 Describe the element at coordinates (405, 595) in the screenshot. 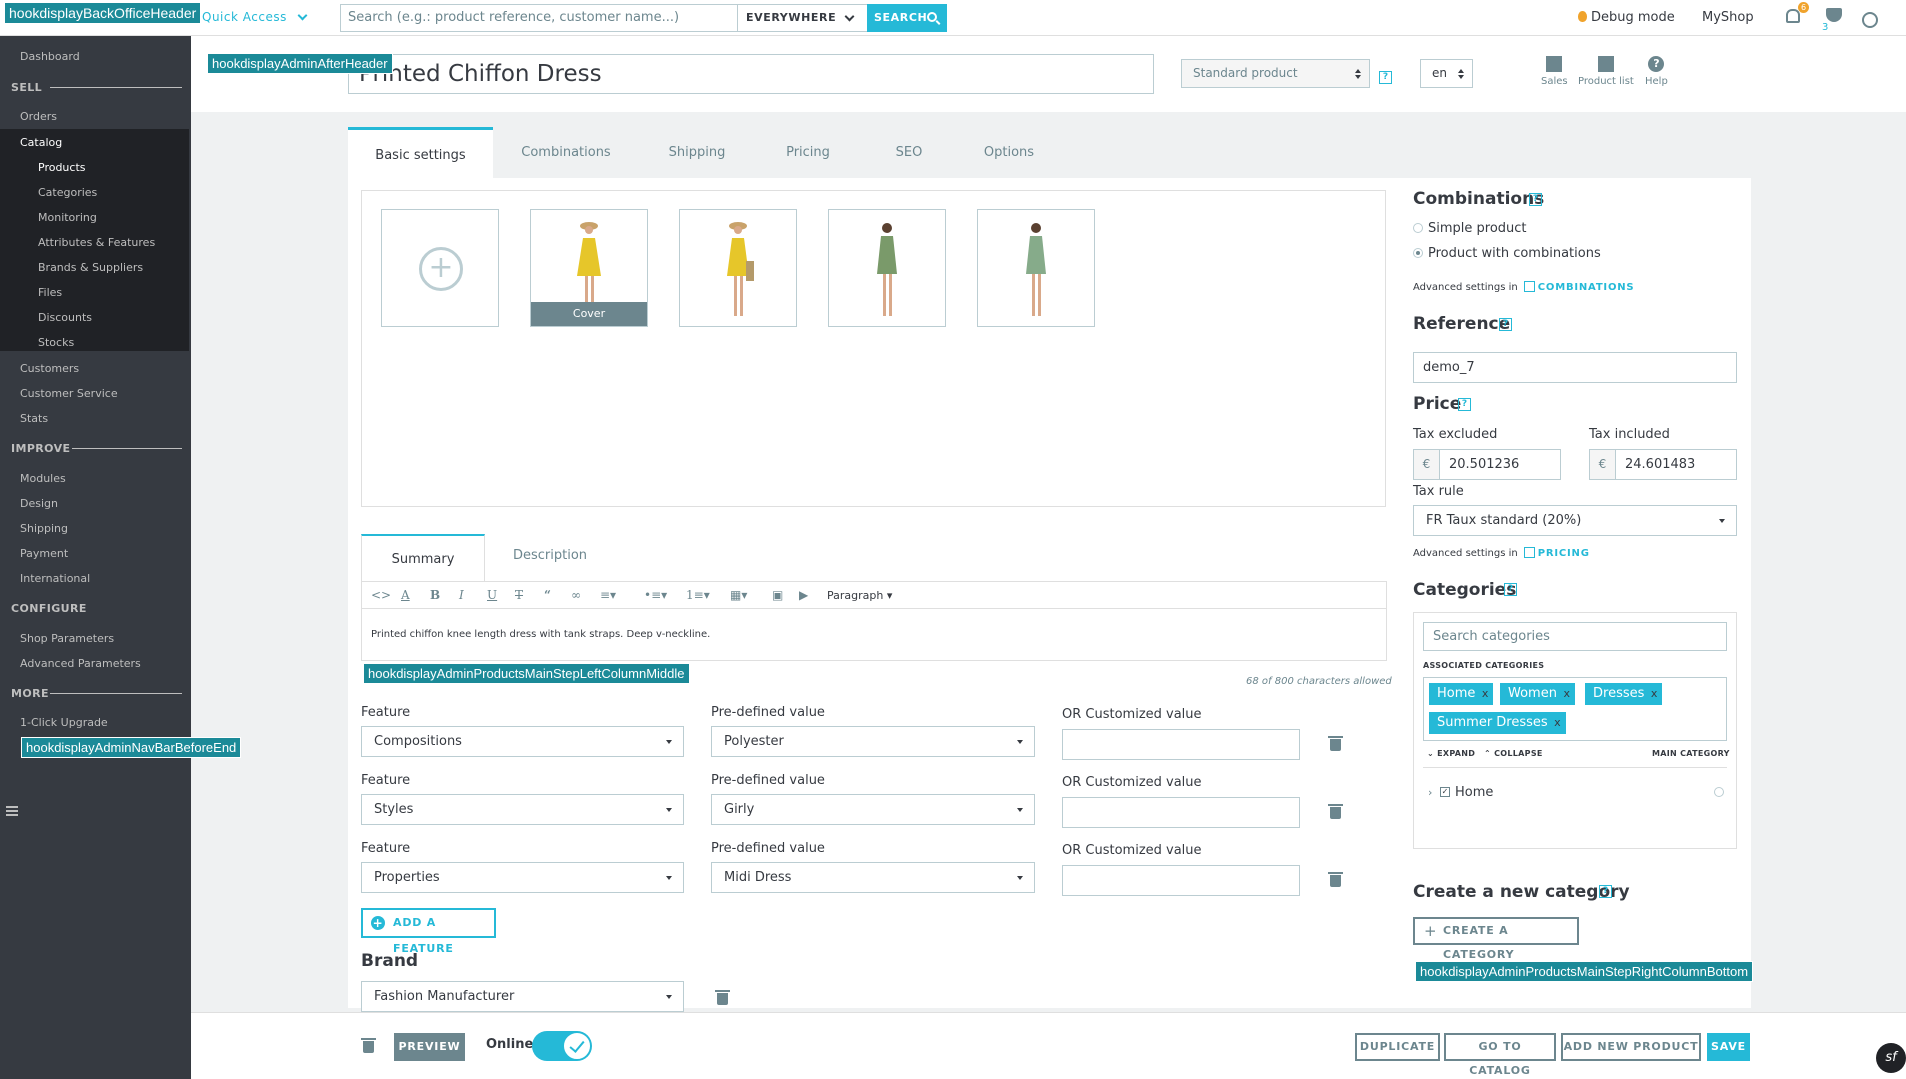

I see `text-color-icon: A` at that location.